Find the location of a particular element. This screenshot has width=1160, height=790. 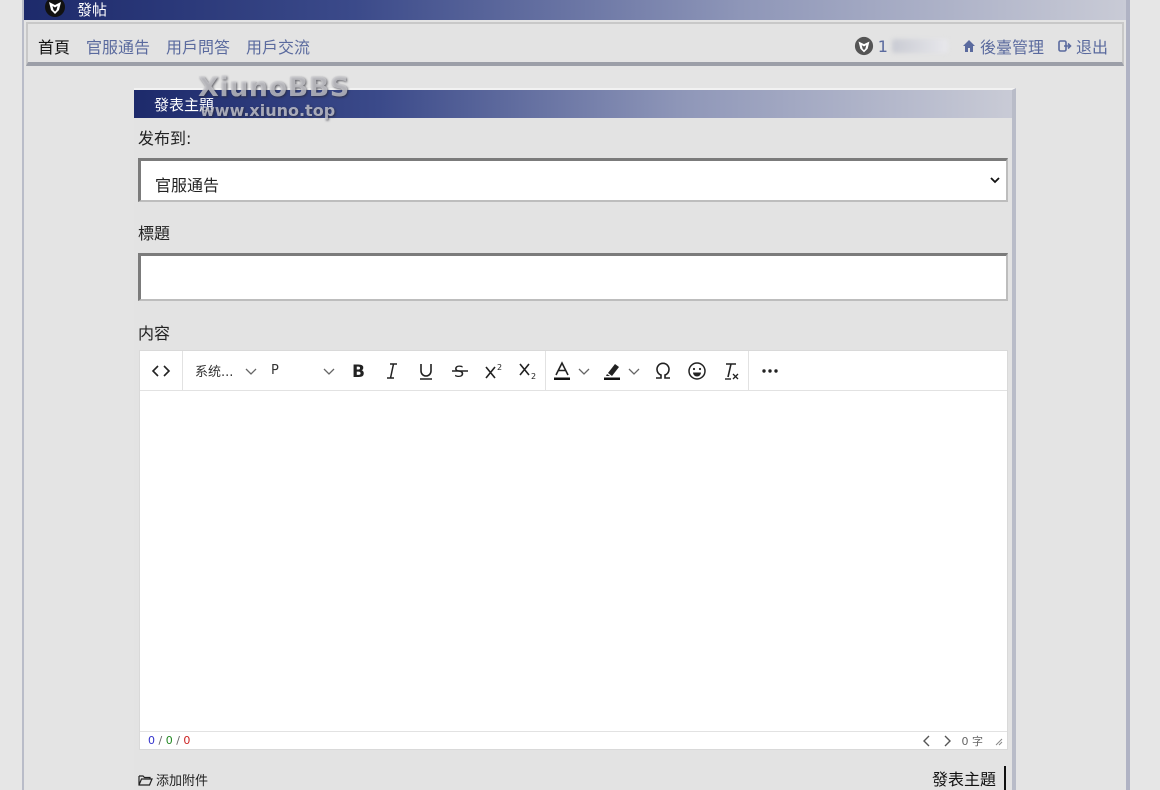

strikethrough-button: S is located at coordinates (460, 371).